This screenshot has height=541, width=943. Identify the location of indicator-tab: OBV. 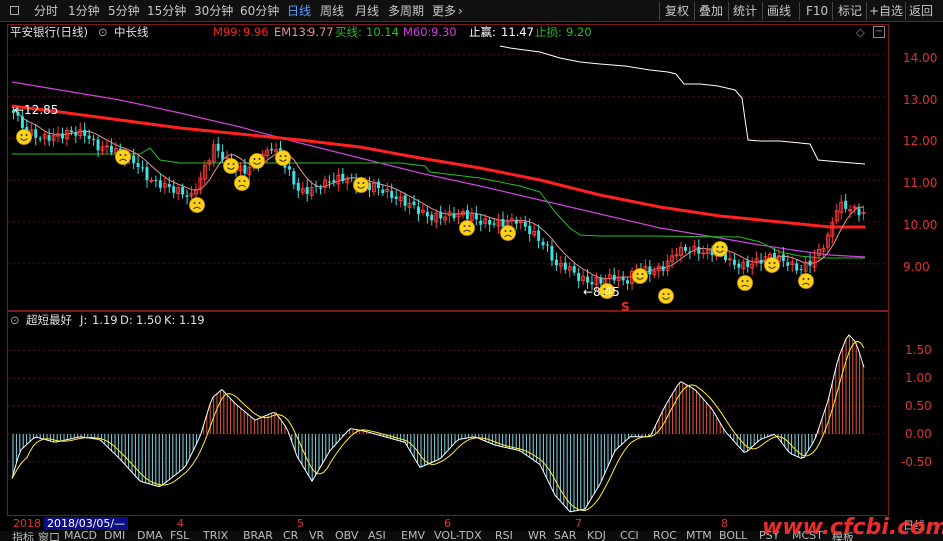
(346, 536).